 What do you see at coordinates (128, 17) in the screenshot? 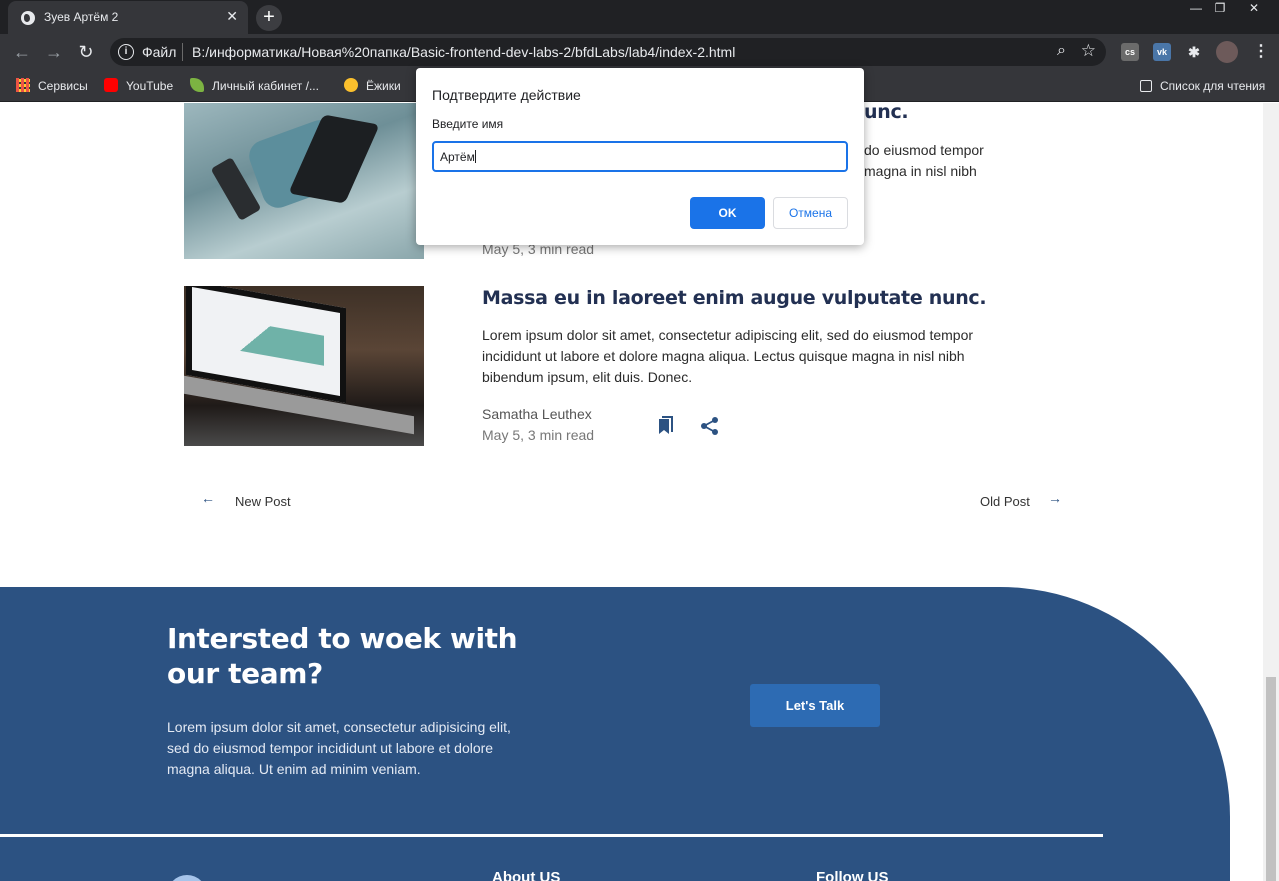
I see `tab-active: Зуев Артём 2 ✕` at bounding box center [128, 17].